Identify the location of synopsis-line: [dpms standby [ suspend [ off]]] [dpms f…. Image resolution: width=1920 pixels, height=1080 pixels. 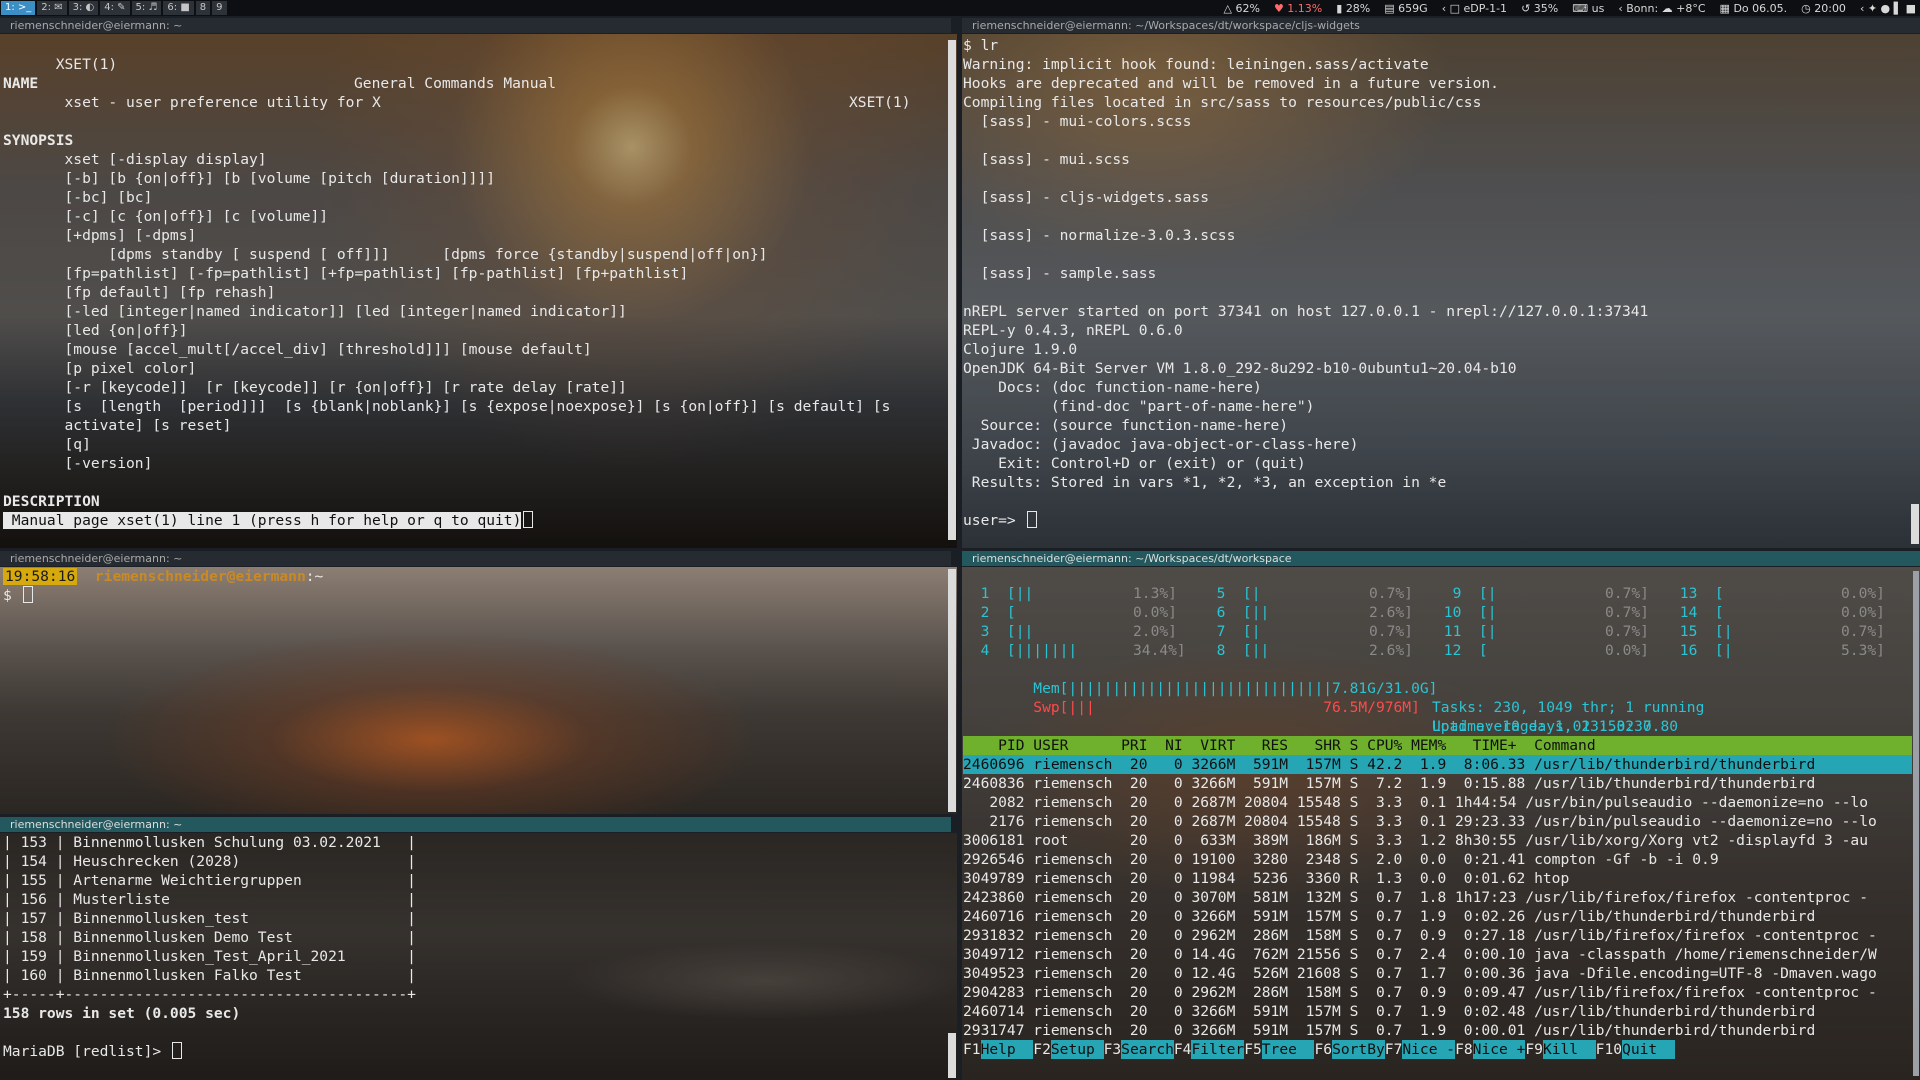
(385, 254).